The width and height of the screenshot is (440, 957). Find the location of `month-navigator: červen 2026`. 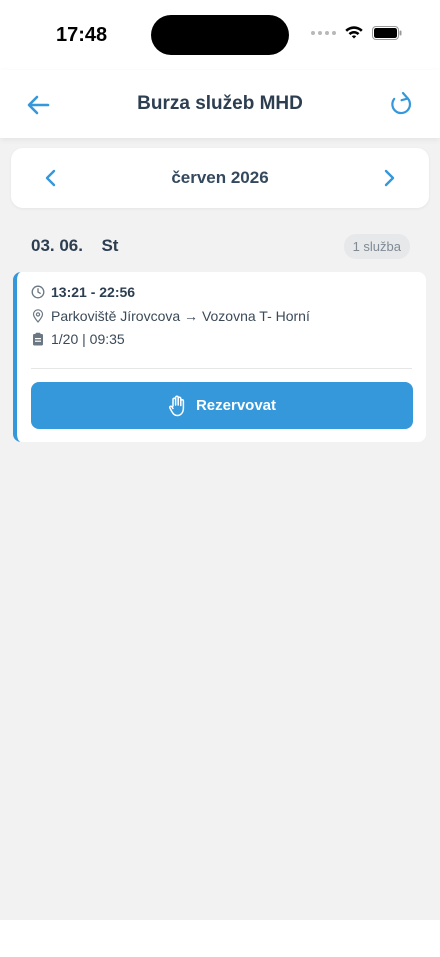

month-navigator: červen 2026 is located at coordinates (220, 178).